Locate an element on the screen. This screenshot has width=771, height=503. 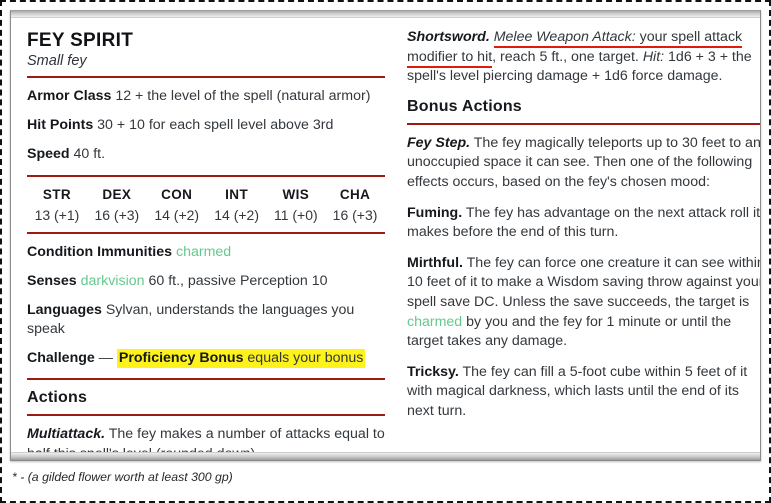
condition-immunities-label: Condition Immunities is located at coordinates (100, 251).